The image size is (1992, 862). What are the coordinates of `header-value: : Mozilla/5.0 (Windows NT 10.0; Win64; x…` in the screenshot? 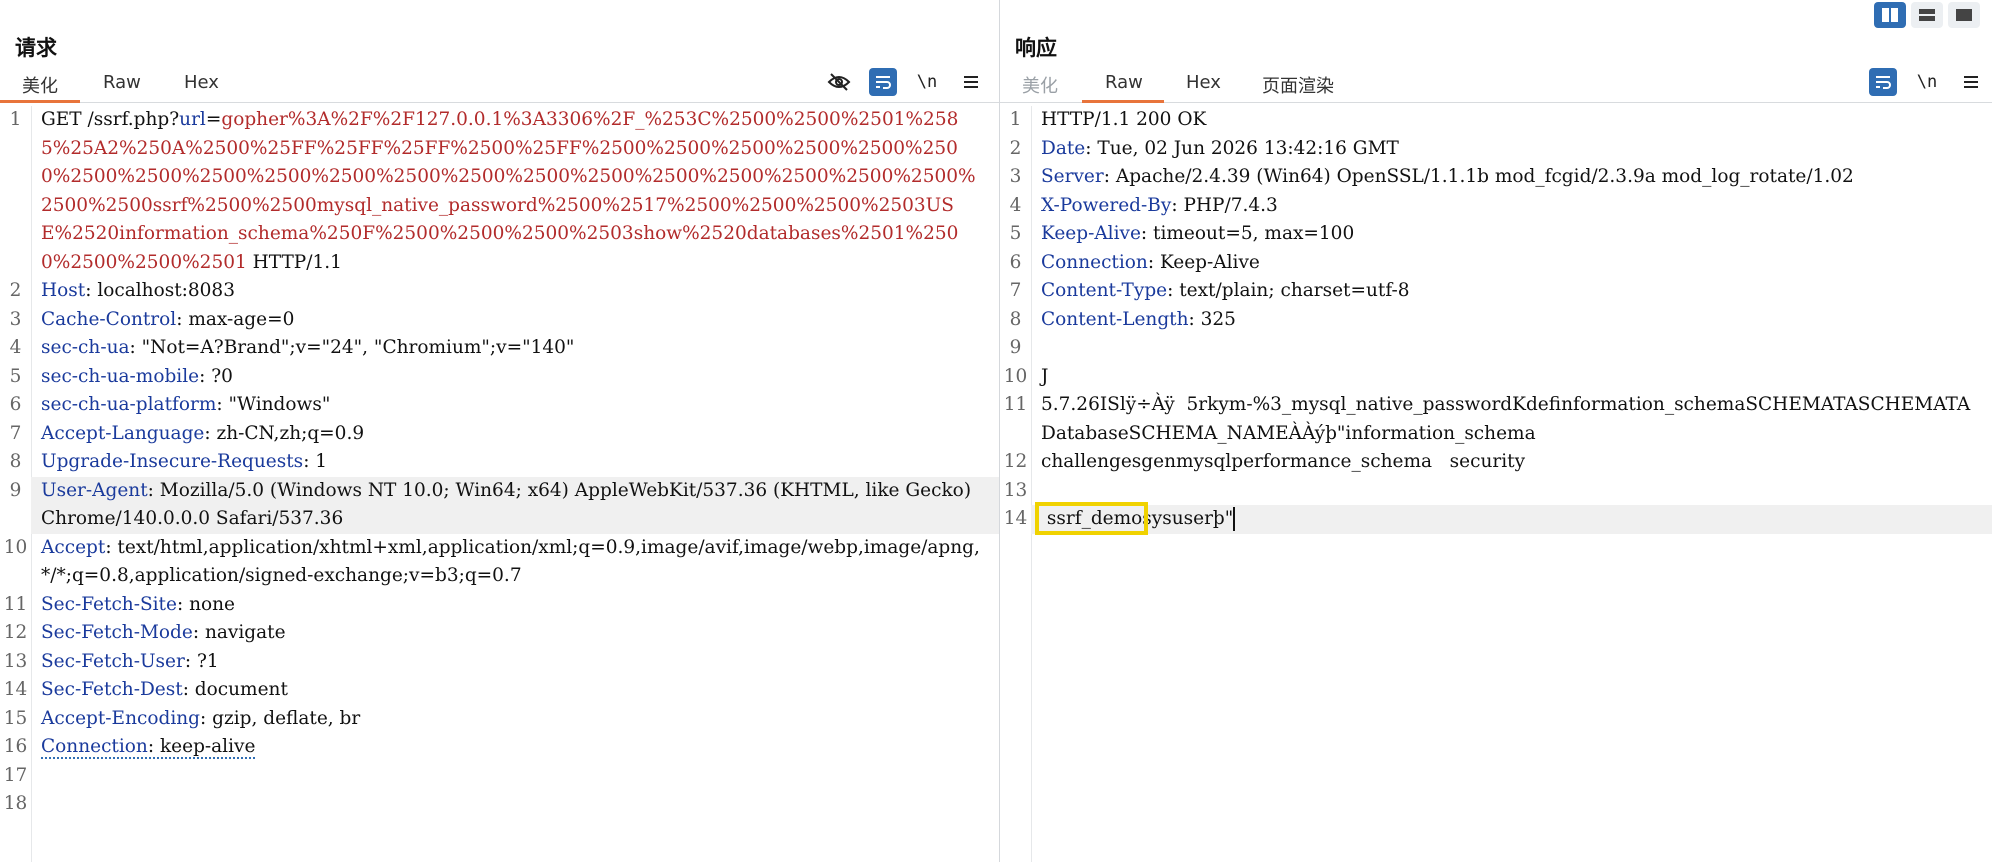 It's located at (509, 504).